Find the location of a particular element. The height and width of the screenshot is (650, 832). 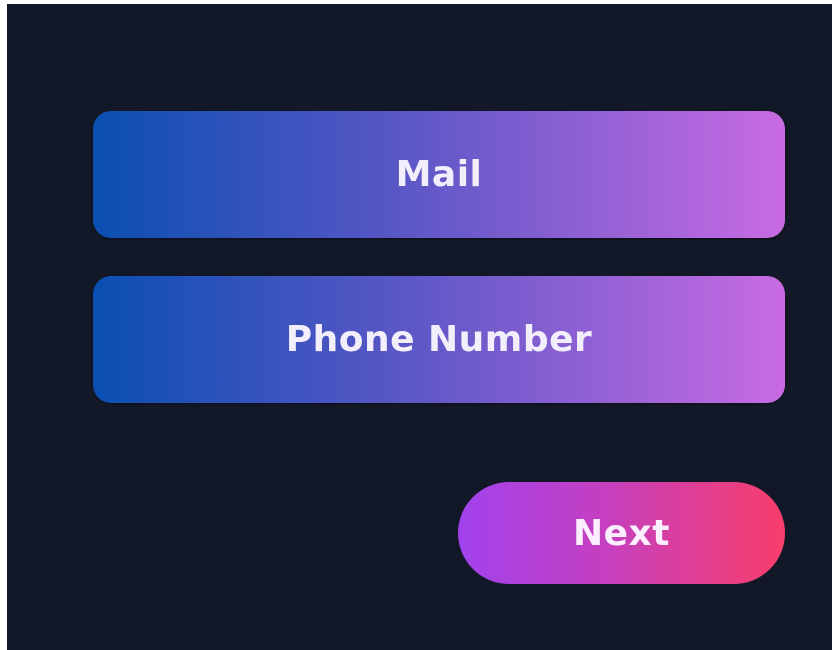

next-button-label: Next is located at coordinates (621, 533).